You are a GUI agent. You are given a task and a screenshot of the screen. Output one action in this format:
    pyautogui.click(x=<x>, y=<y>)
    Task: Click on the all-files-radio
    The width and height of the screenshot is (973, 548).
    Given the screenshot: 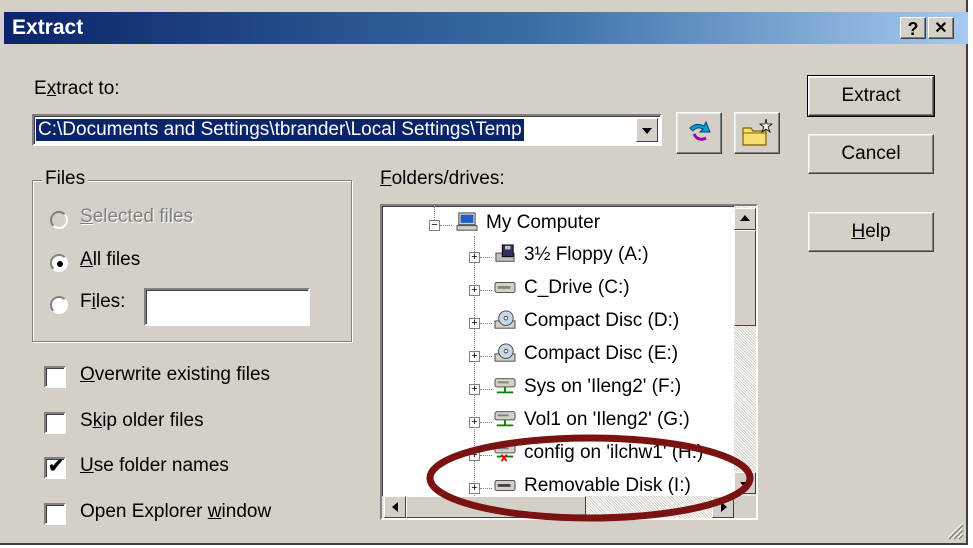 What is the action you would take?
    pyautogui.click(x=59, y=263)
    